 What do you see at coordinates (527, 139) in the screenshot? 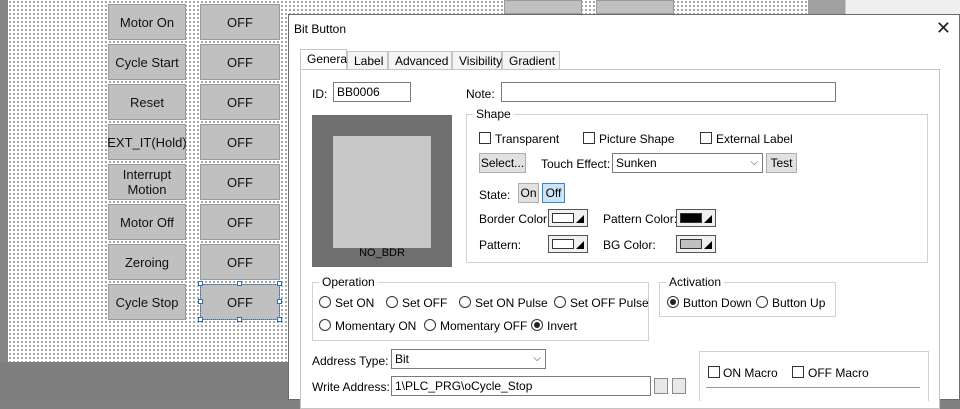
I see `transparent-label: Transparent` at bounding box center [527, 139].